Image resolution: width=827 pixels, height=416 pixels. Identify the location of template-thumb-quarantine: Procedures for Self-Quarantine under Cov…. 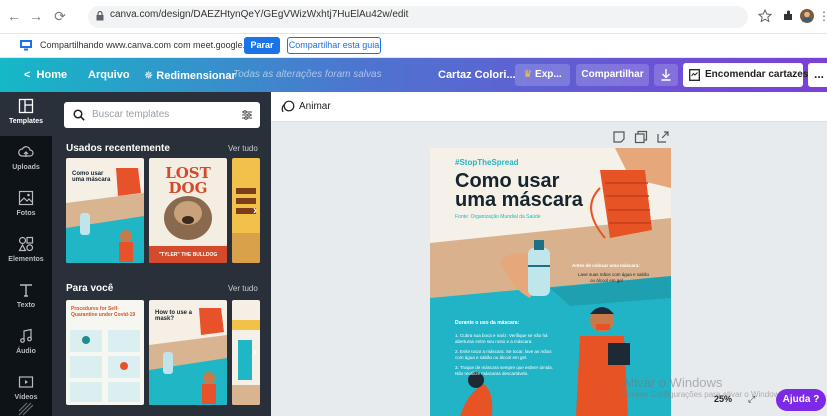
(105, 352).